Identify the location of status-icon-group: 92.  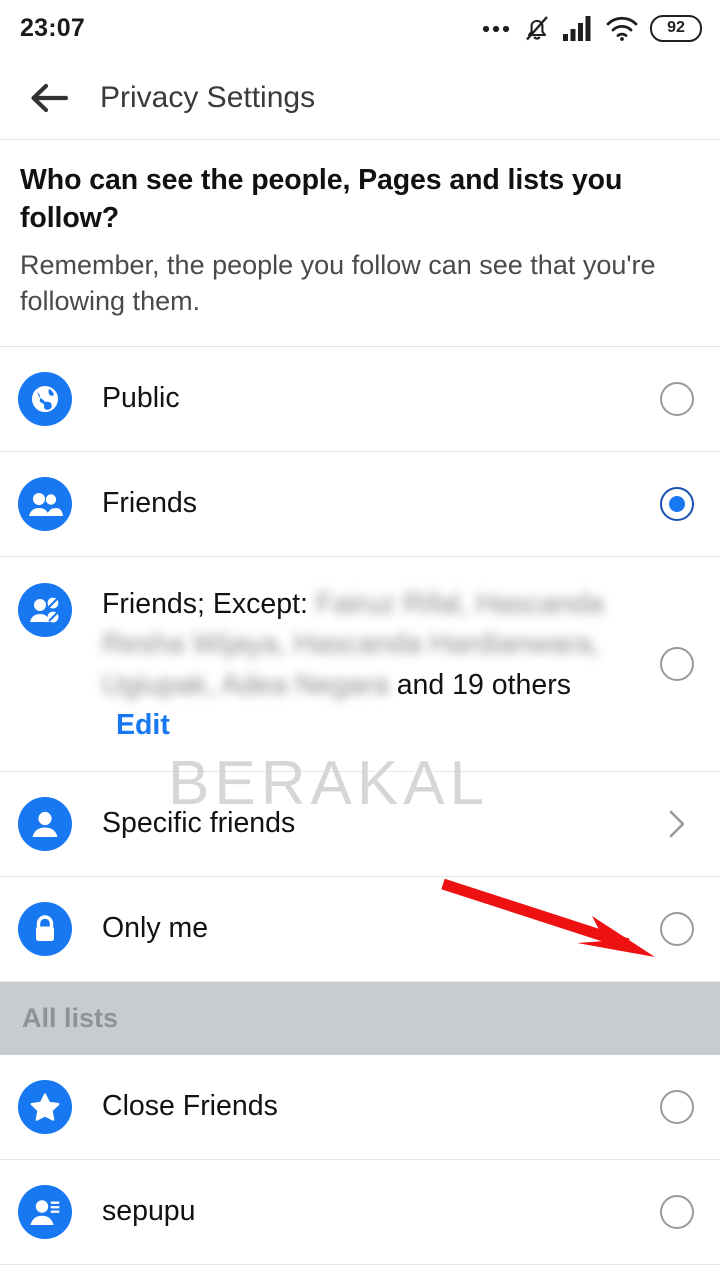
(592, 28).